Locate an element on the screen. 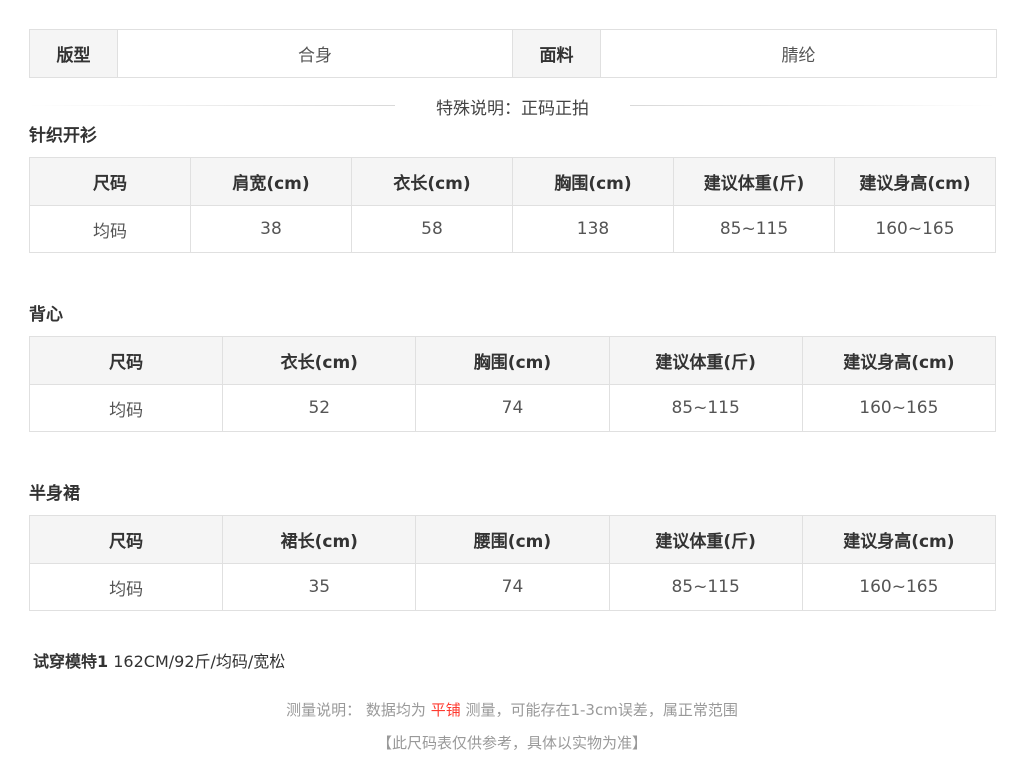 The image size is (1024, 765). table-cell: 58 is located at coordinates (432, 229).